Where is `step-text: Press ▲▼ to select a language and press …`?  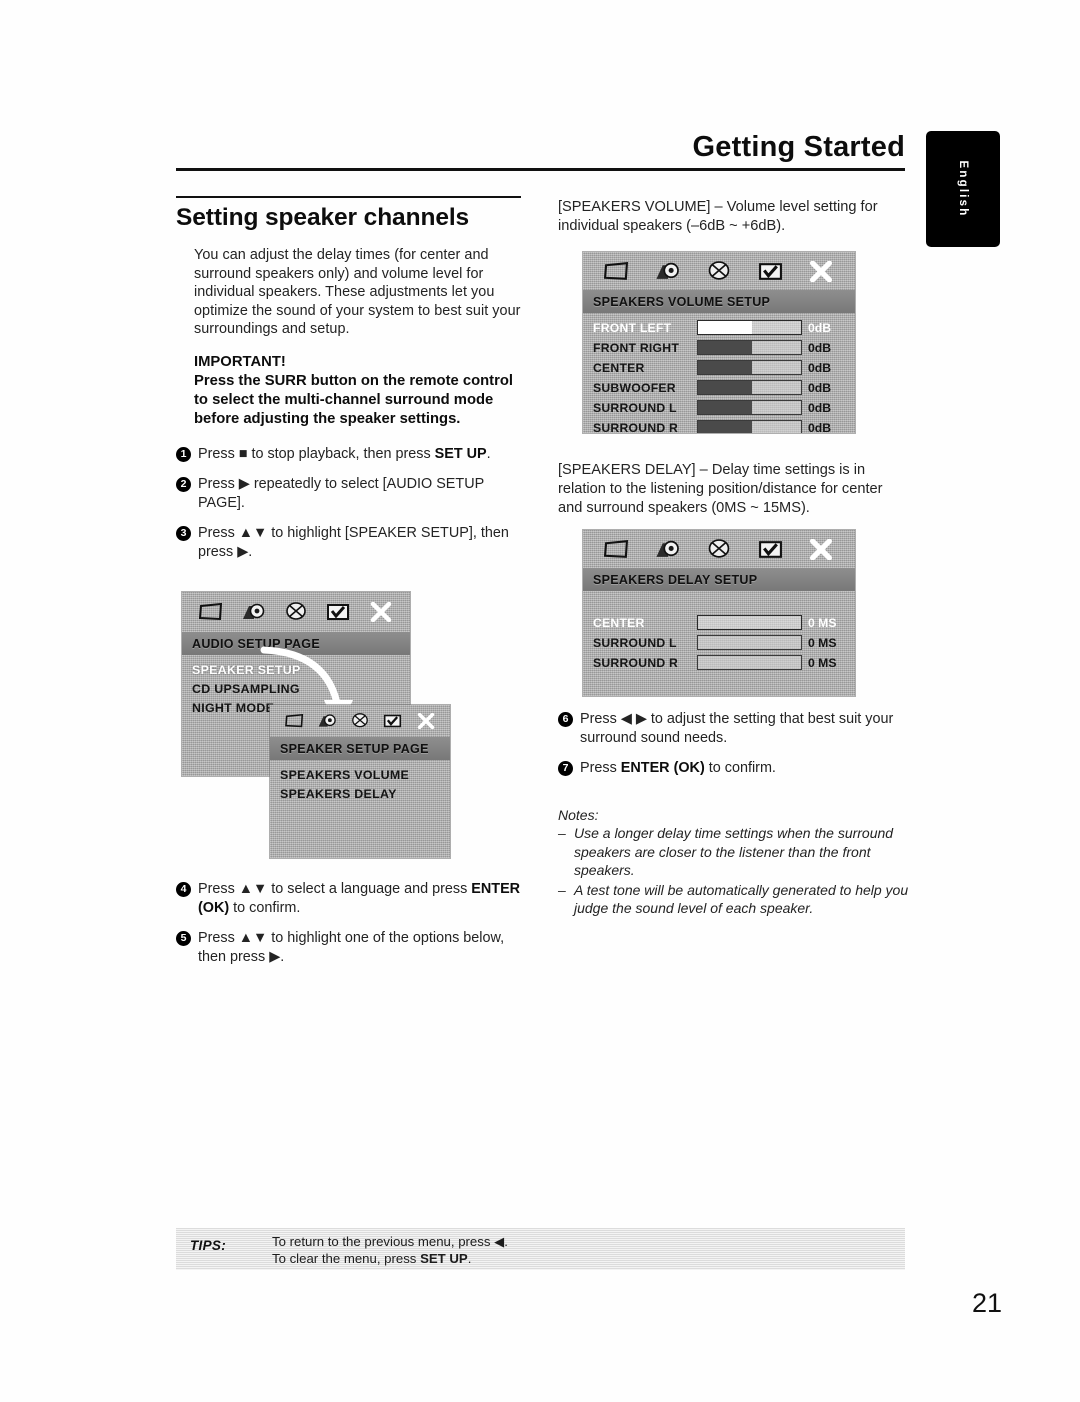 step-text: Press ▲▼ to select a language and press … is located at coordinates (359, 898).